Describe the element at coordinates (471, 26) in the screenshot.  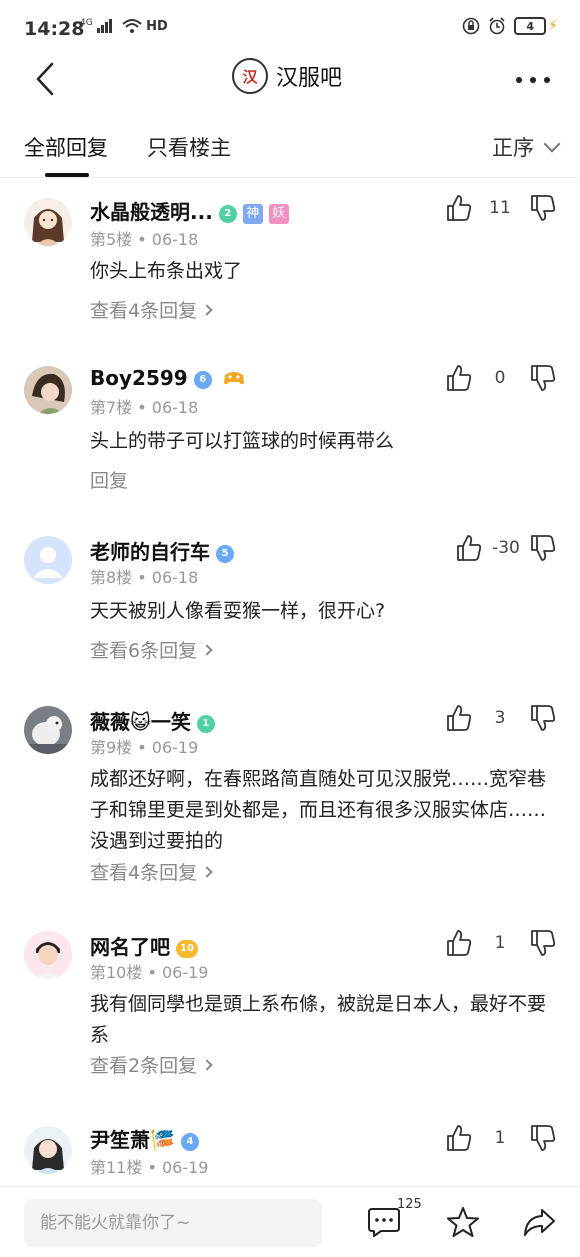
I see `lock-rotation-icon` at that location.